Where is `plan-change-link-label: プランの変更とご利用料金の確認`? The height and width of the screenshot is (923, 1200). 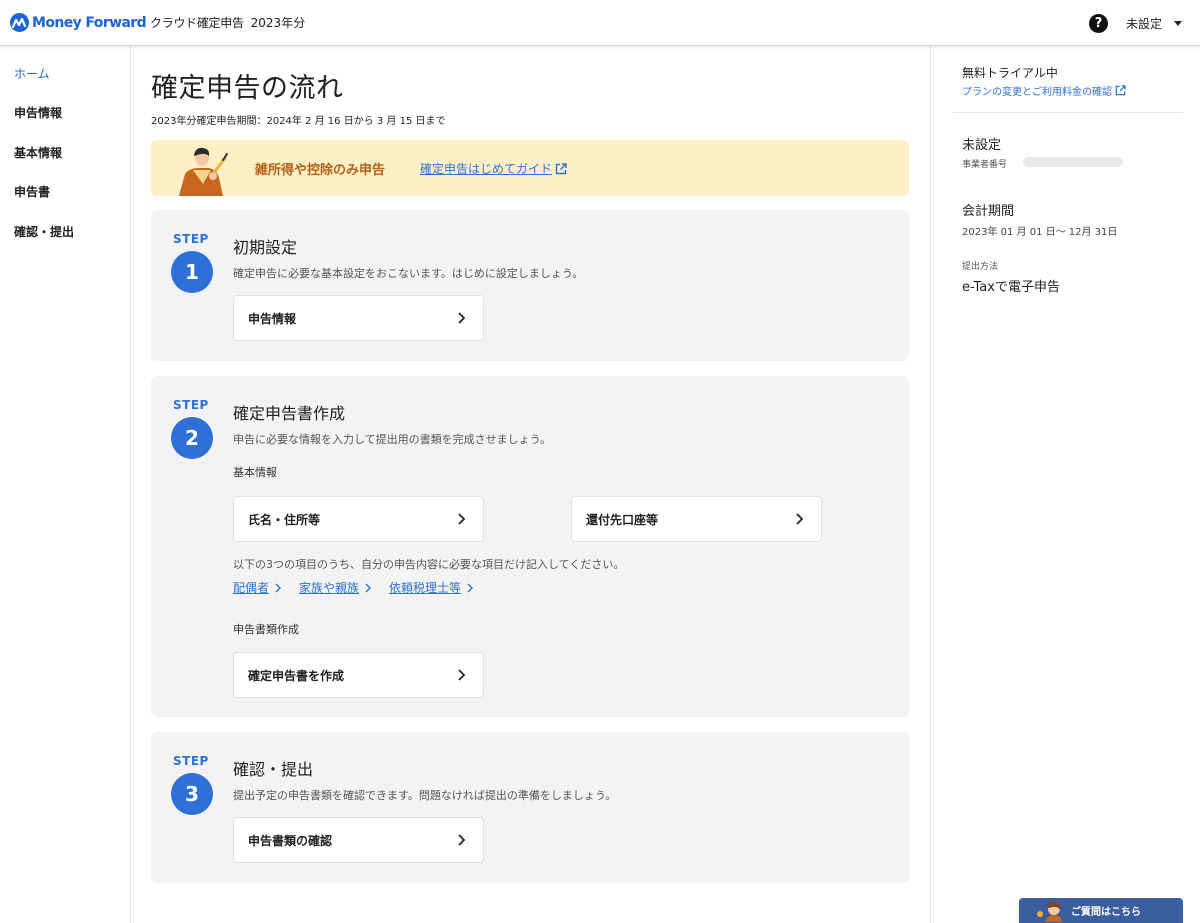 plan-change-link-label: プランの変更とご利用料金の確認 is located at coordinates (1037, 92).